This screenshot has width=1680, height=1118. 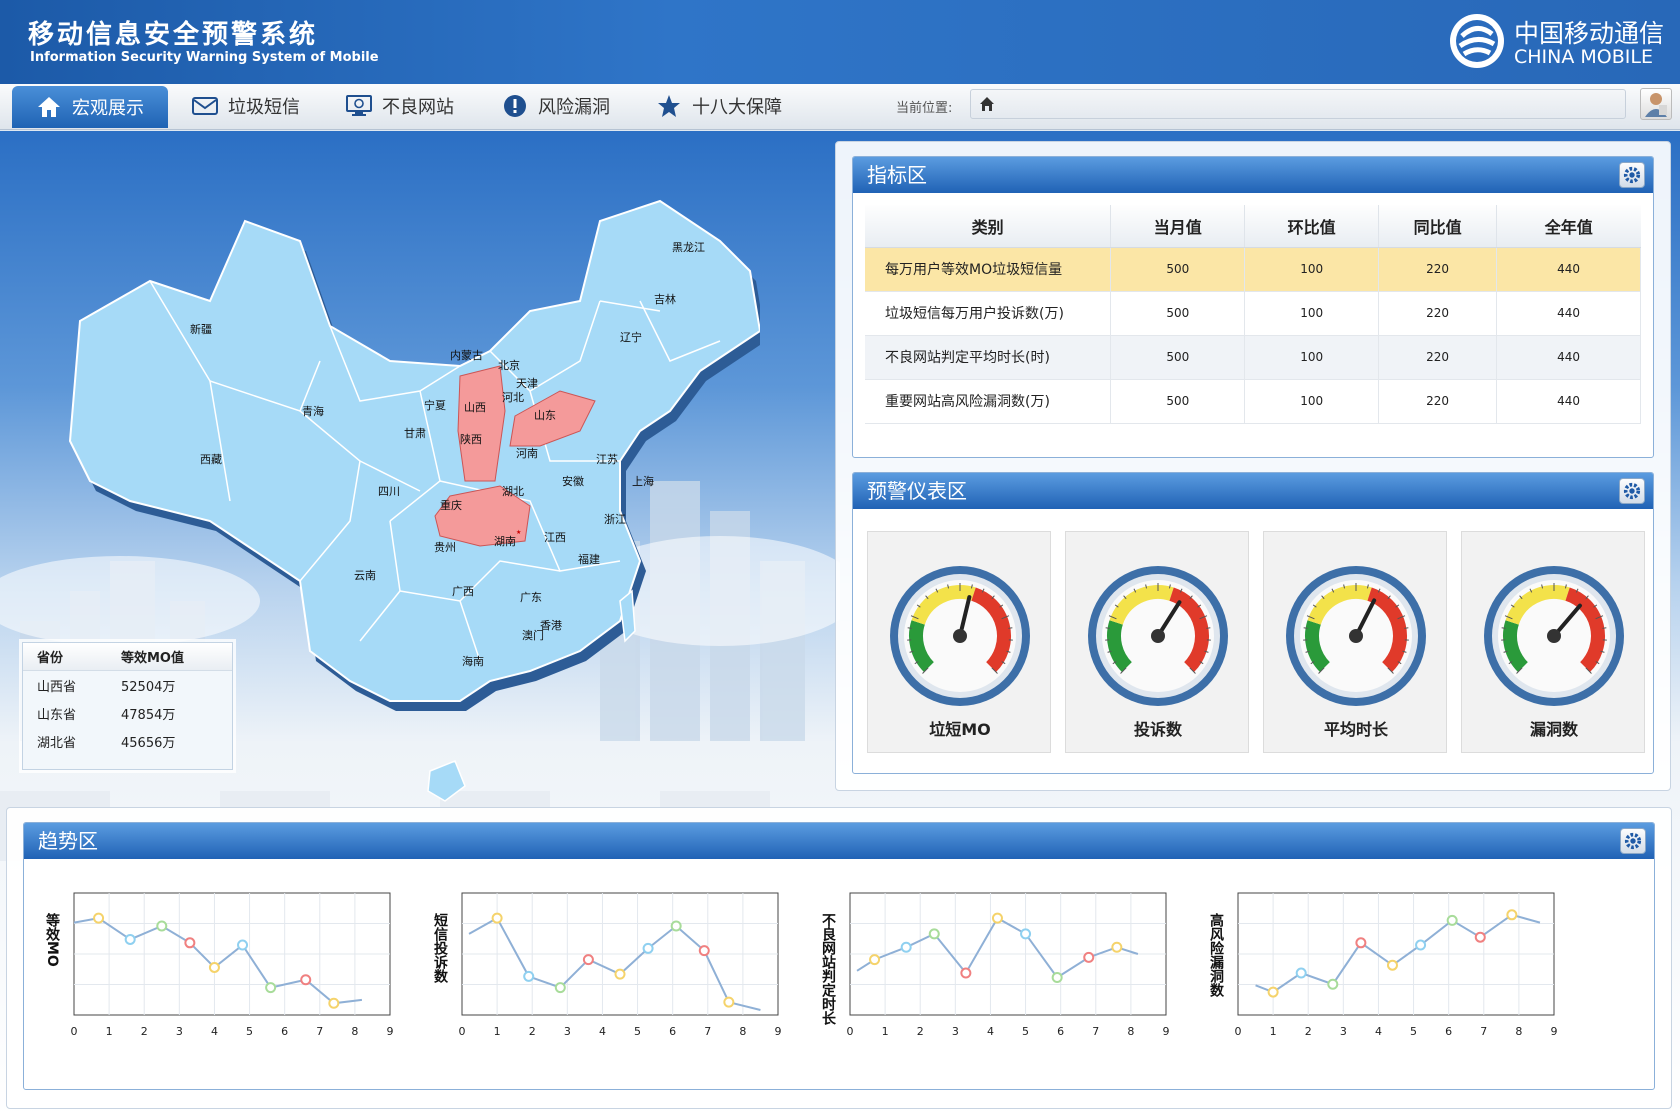 I want to click on label-hainan: 海南, so click(x=473, y=661).